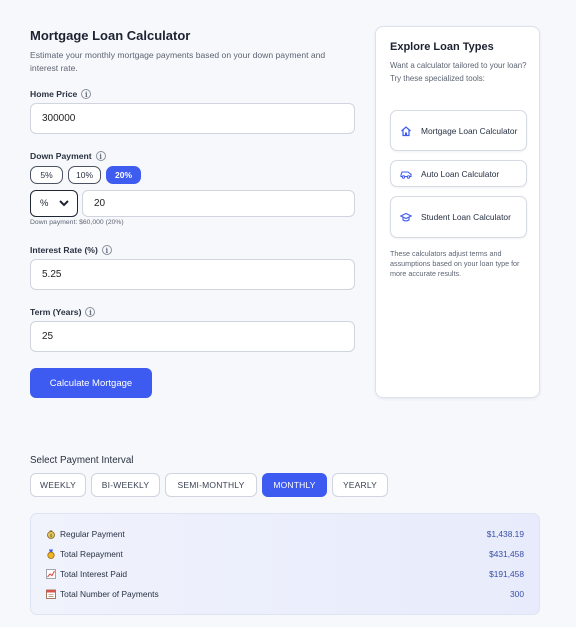  Describe the element at coordinates (505, 534) in the screenshot. I see `result-value: $1,438.19` at that location.